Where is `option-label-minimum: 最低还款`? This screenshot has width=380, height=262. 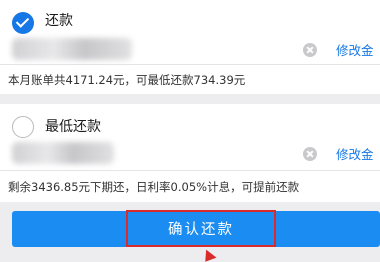 option-label-minimum: 最低还款 is located at coordinates (73, 127).